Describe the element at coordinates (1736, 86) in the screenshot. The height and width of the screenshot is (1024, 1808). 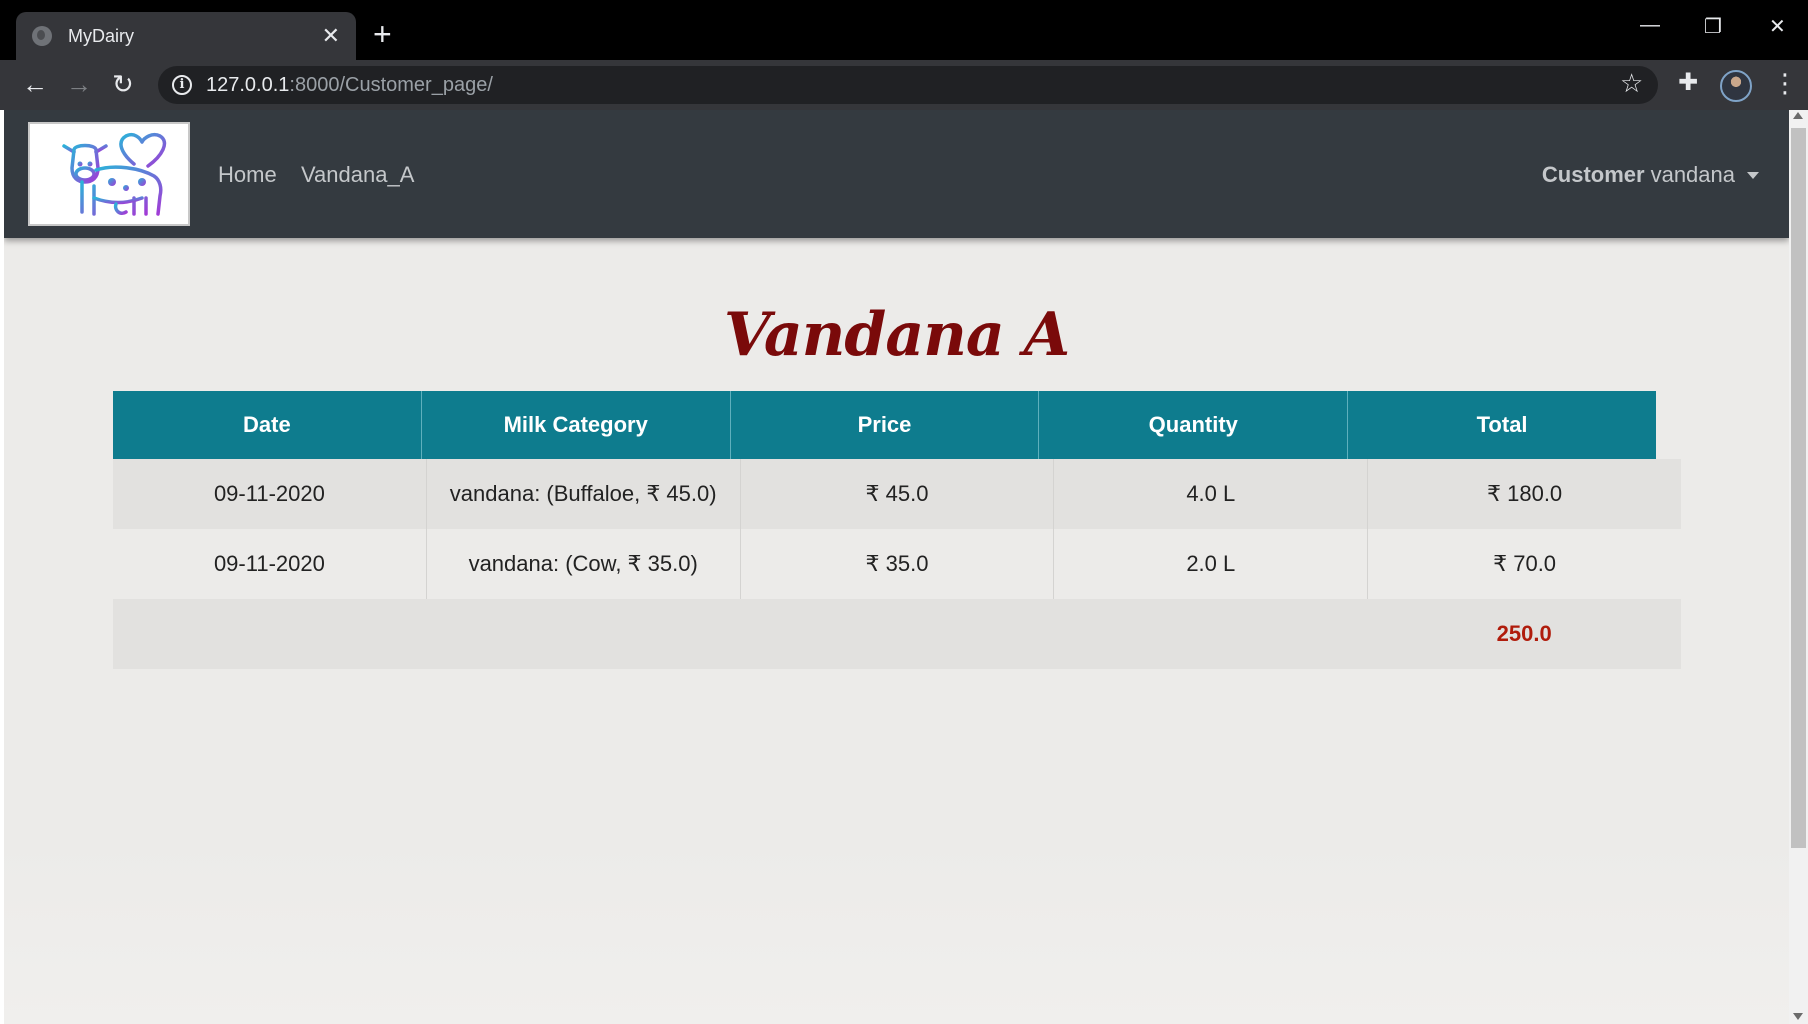
I see `profile-avatar` at that location.